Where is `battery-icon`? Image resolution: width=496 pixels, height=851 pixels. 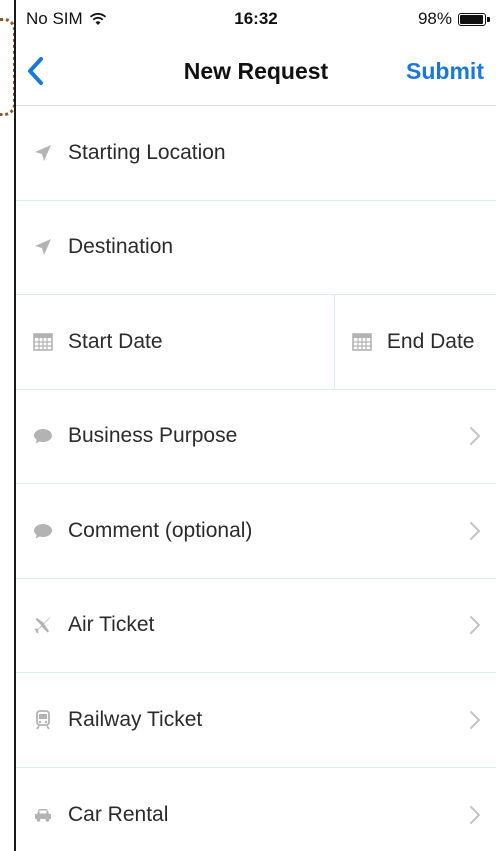
battery-icon is located at coordinates (474, 19).